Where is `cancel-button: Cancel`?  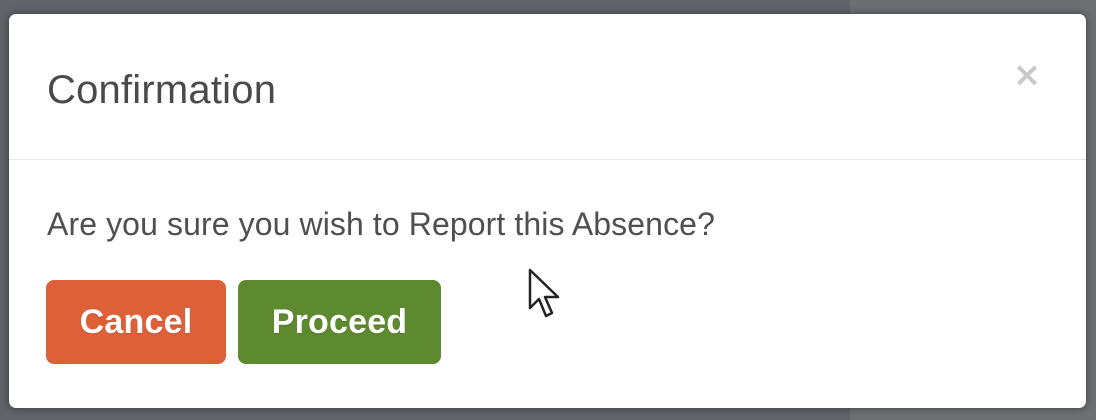
cancel-button: Cancel is located at coordinates (136, 322).